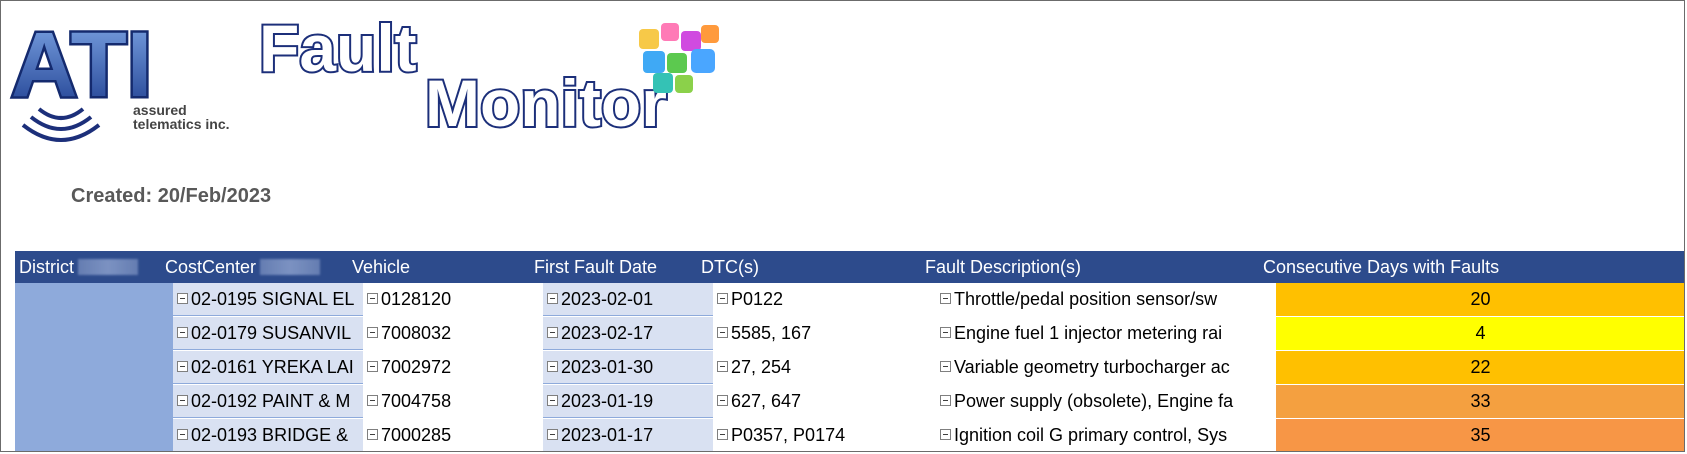  I want to click on date-text: 2023-01-17, so click(607, 435).